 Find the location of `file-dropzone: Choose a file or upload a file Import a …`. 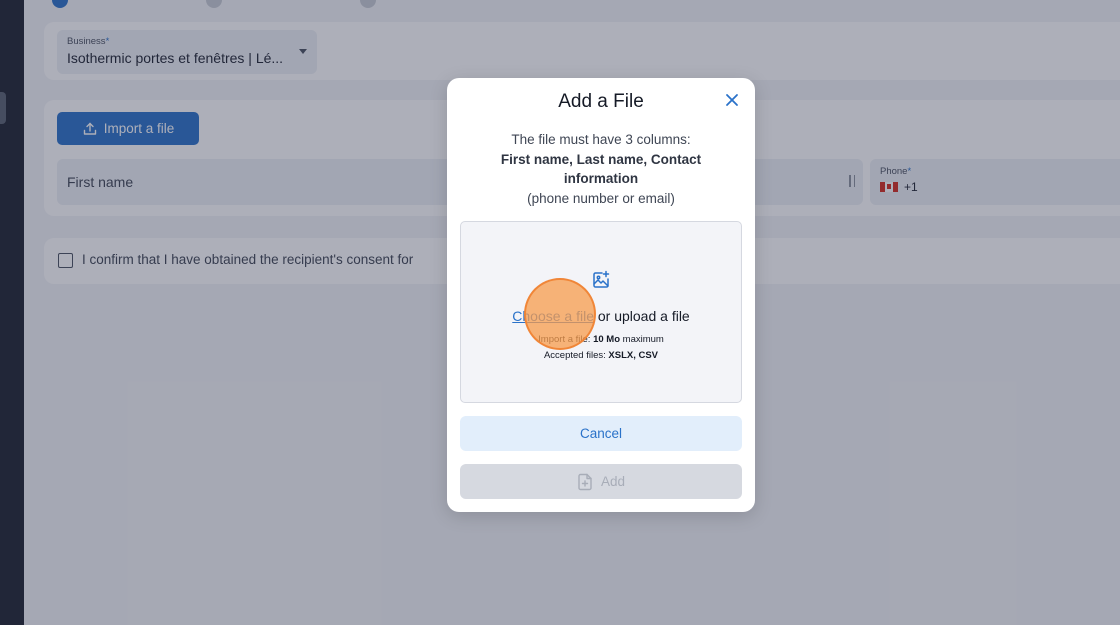

file-dropzone: Choose a file or upload a file Import a … is located at coordinates (601, 312).